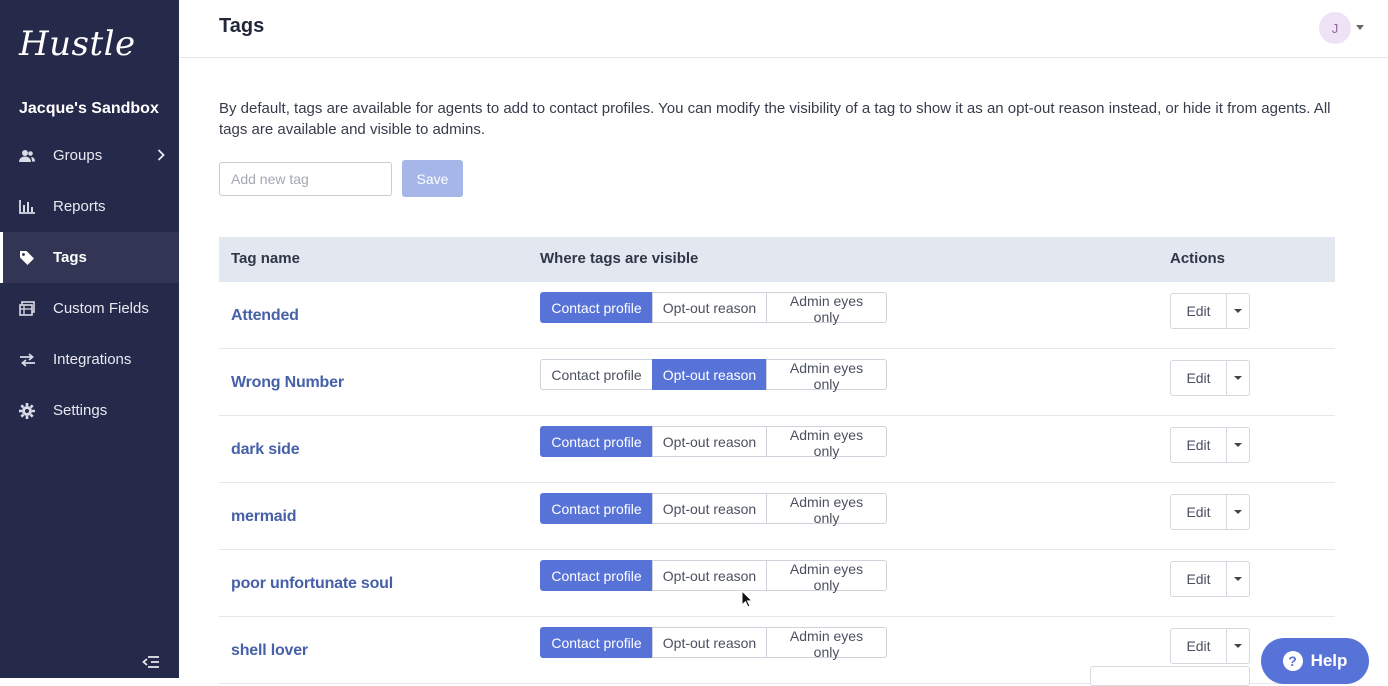 The height and width of the screenshot is (686, 1388). What do you see at coordinates (79, 206) in the screenshot?
I see `sidebar-item-label: Reports` at bounding box center [79, 206].